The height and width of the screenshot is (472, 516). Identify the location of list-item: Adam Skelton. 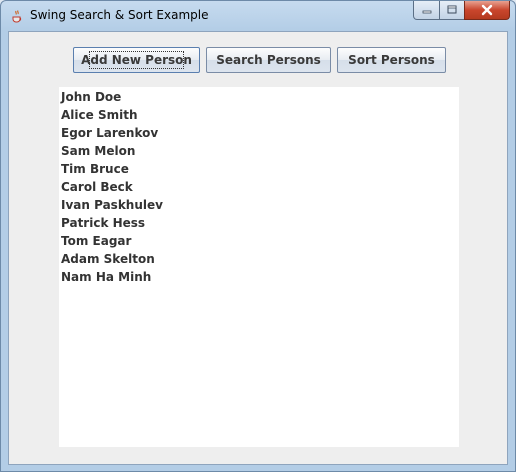
(259, 259).